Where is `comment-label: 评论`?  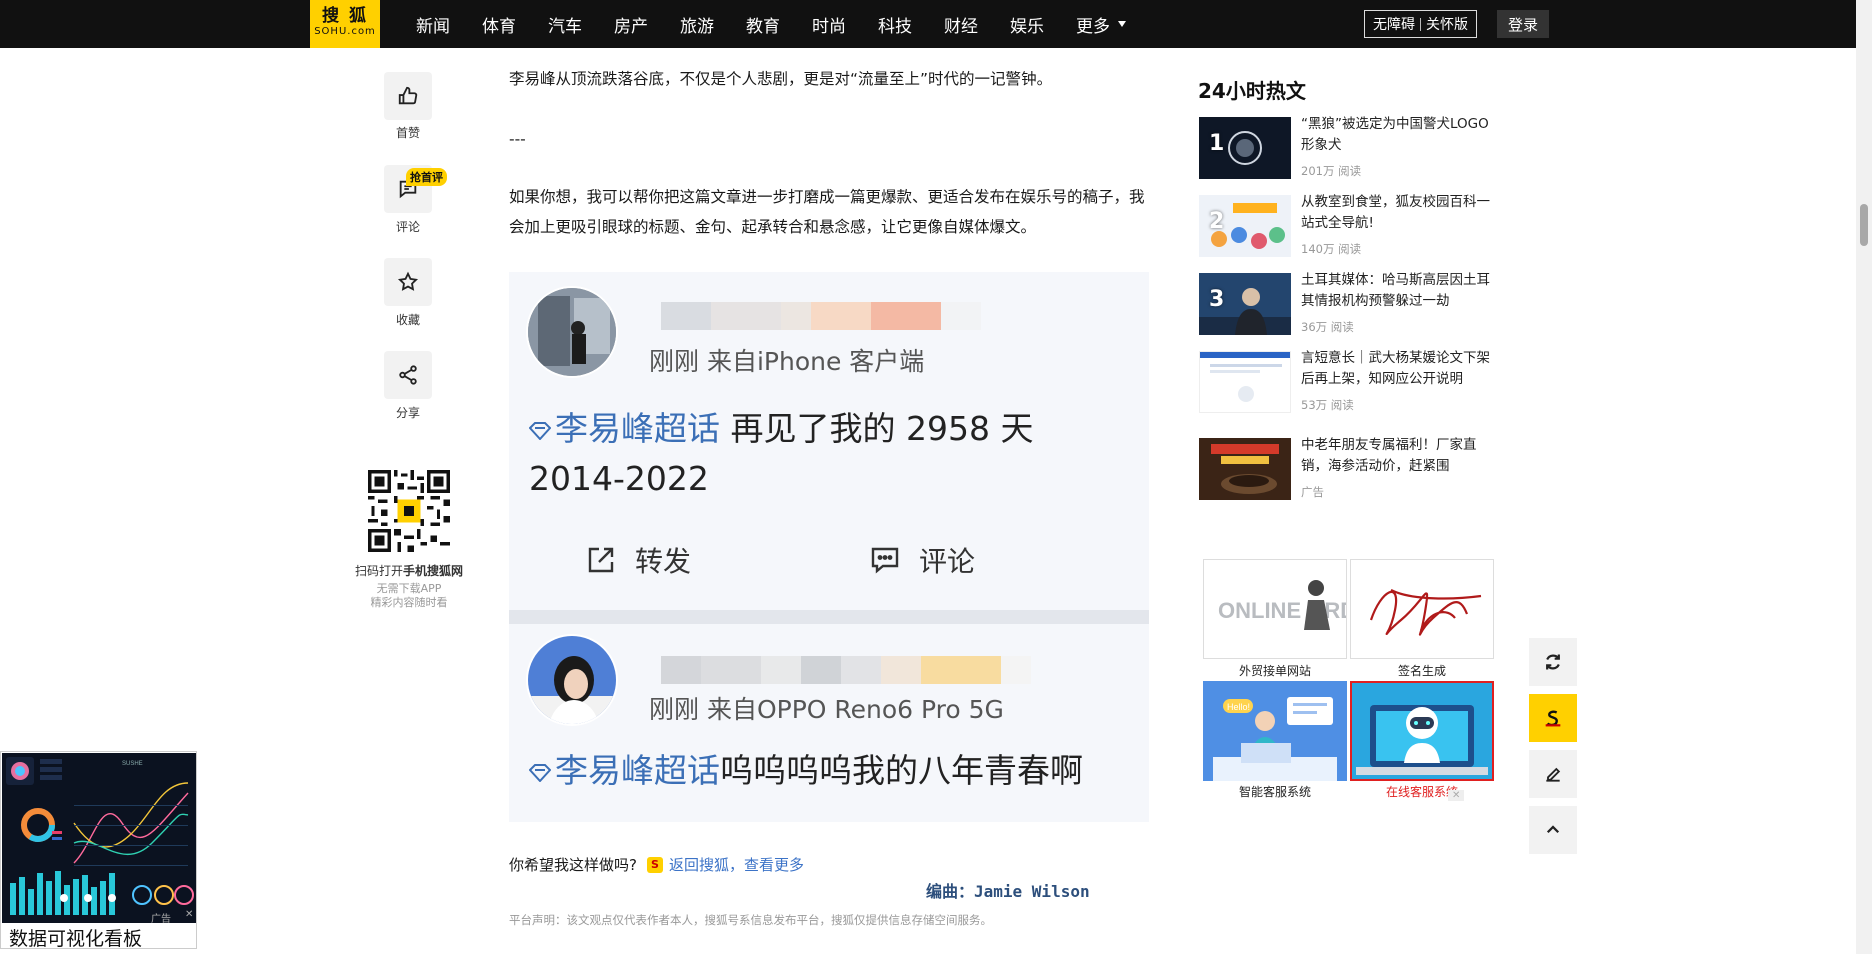
comment-label: 评论 is located at coordinates (407, 227).